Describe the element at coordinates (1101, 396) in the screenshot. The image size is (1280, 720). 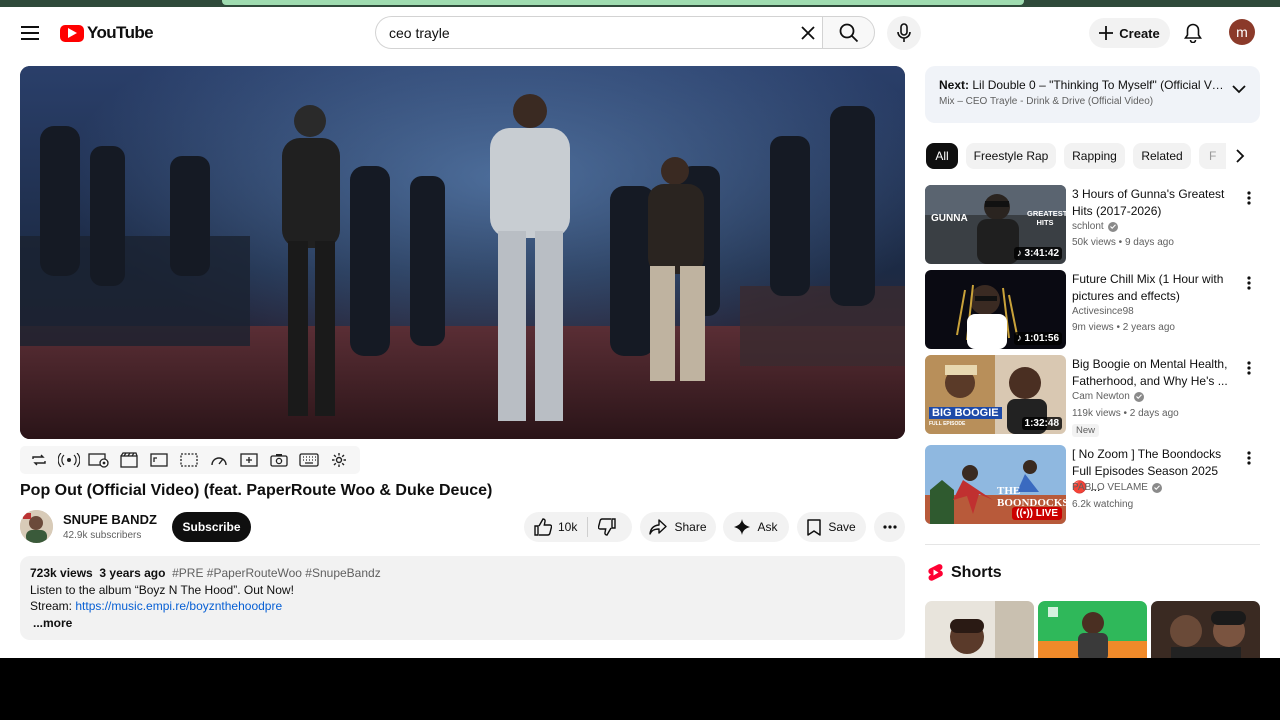
I see `channel-name: Cam Newton` at that location.